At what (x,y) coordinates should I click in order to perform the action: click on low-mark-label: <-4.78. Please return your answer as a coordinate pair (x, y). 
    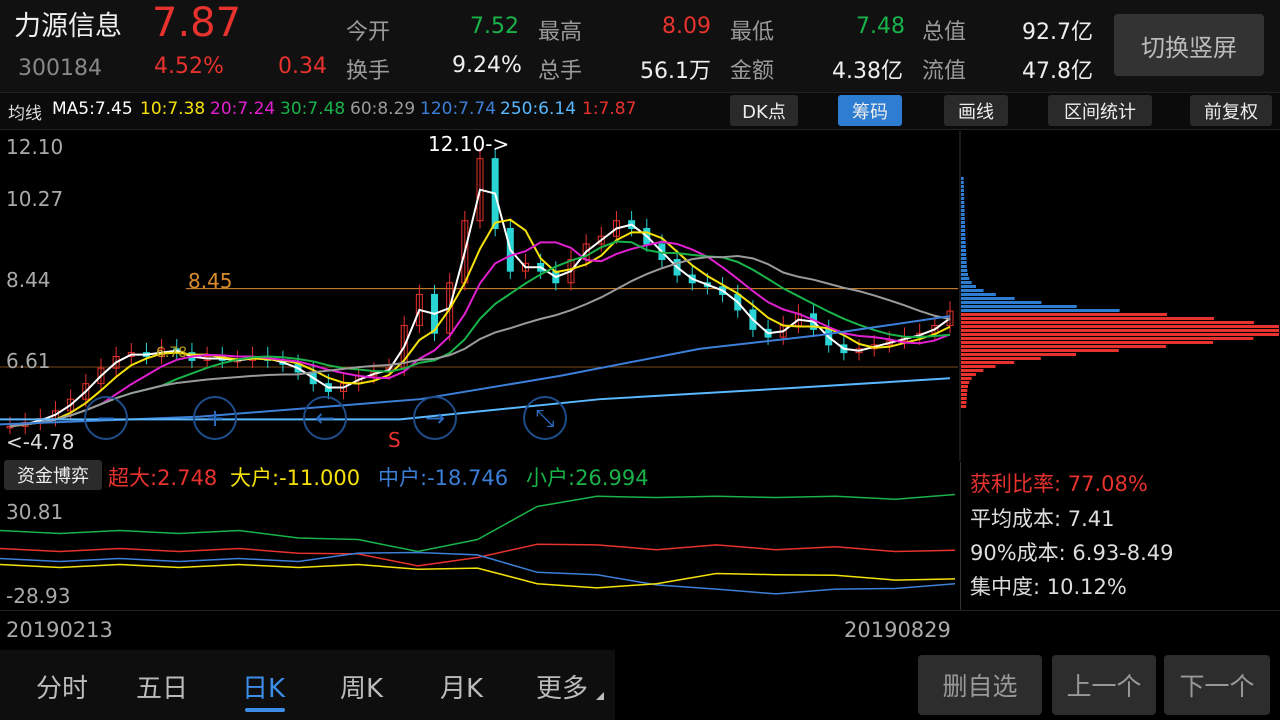
    Looking at the image, I should click on (40, 442).